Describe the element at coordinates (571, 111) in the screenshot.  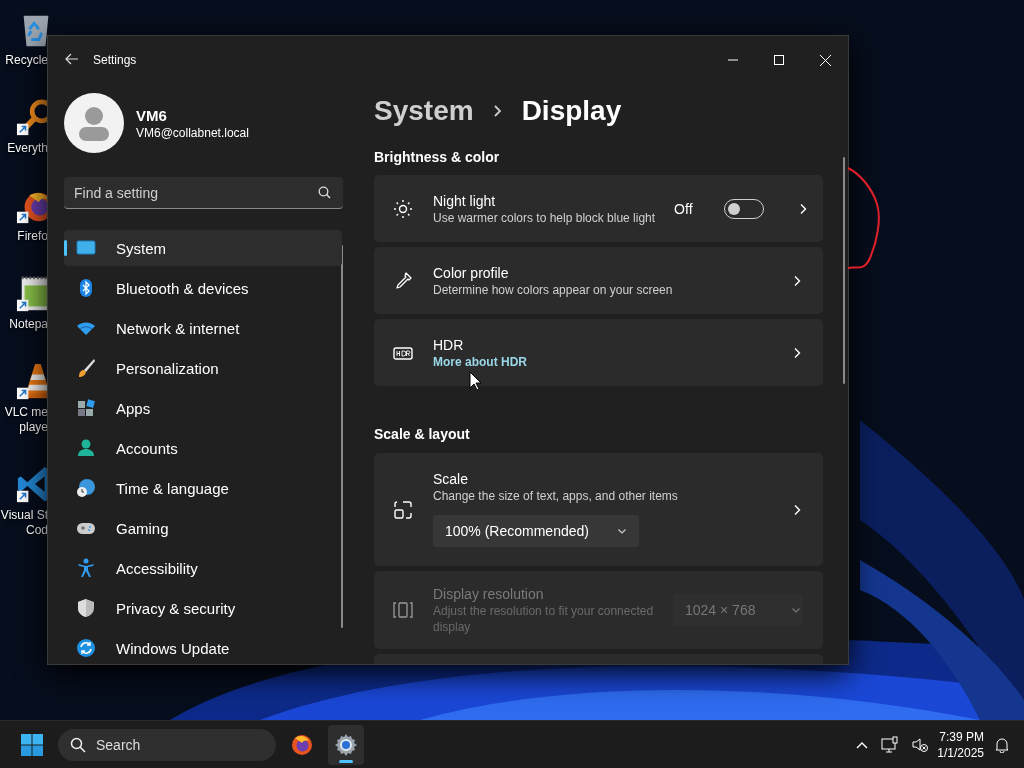
I see `breadcrumb-item: Display` at that location.